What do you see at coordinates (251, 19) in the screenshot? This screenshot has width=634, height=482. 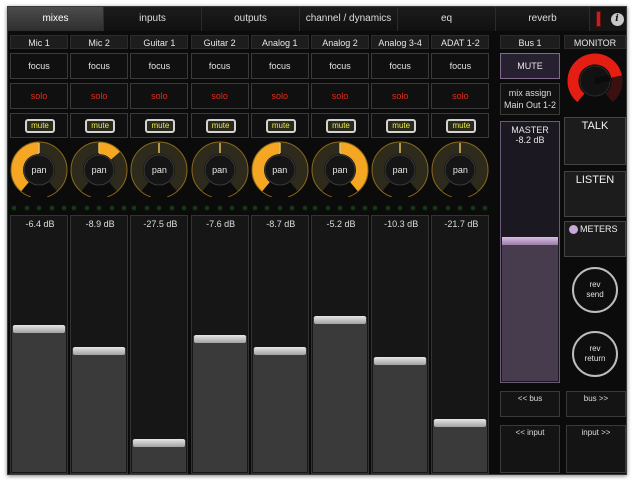 I see `tab-outputs: outputs` at bounding box center [251, 19].